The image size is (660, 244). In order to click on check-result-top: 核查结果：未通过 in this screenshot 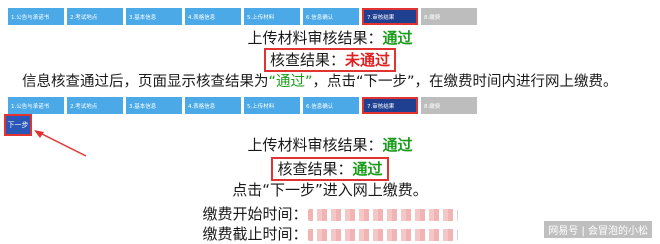, I will do `click(330, 60)`.